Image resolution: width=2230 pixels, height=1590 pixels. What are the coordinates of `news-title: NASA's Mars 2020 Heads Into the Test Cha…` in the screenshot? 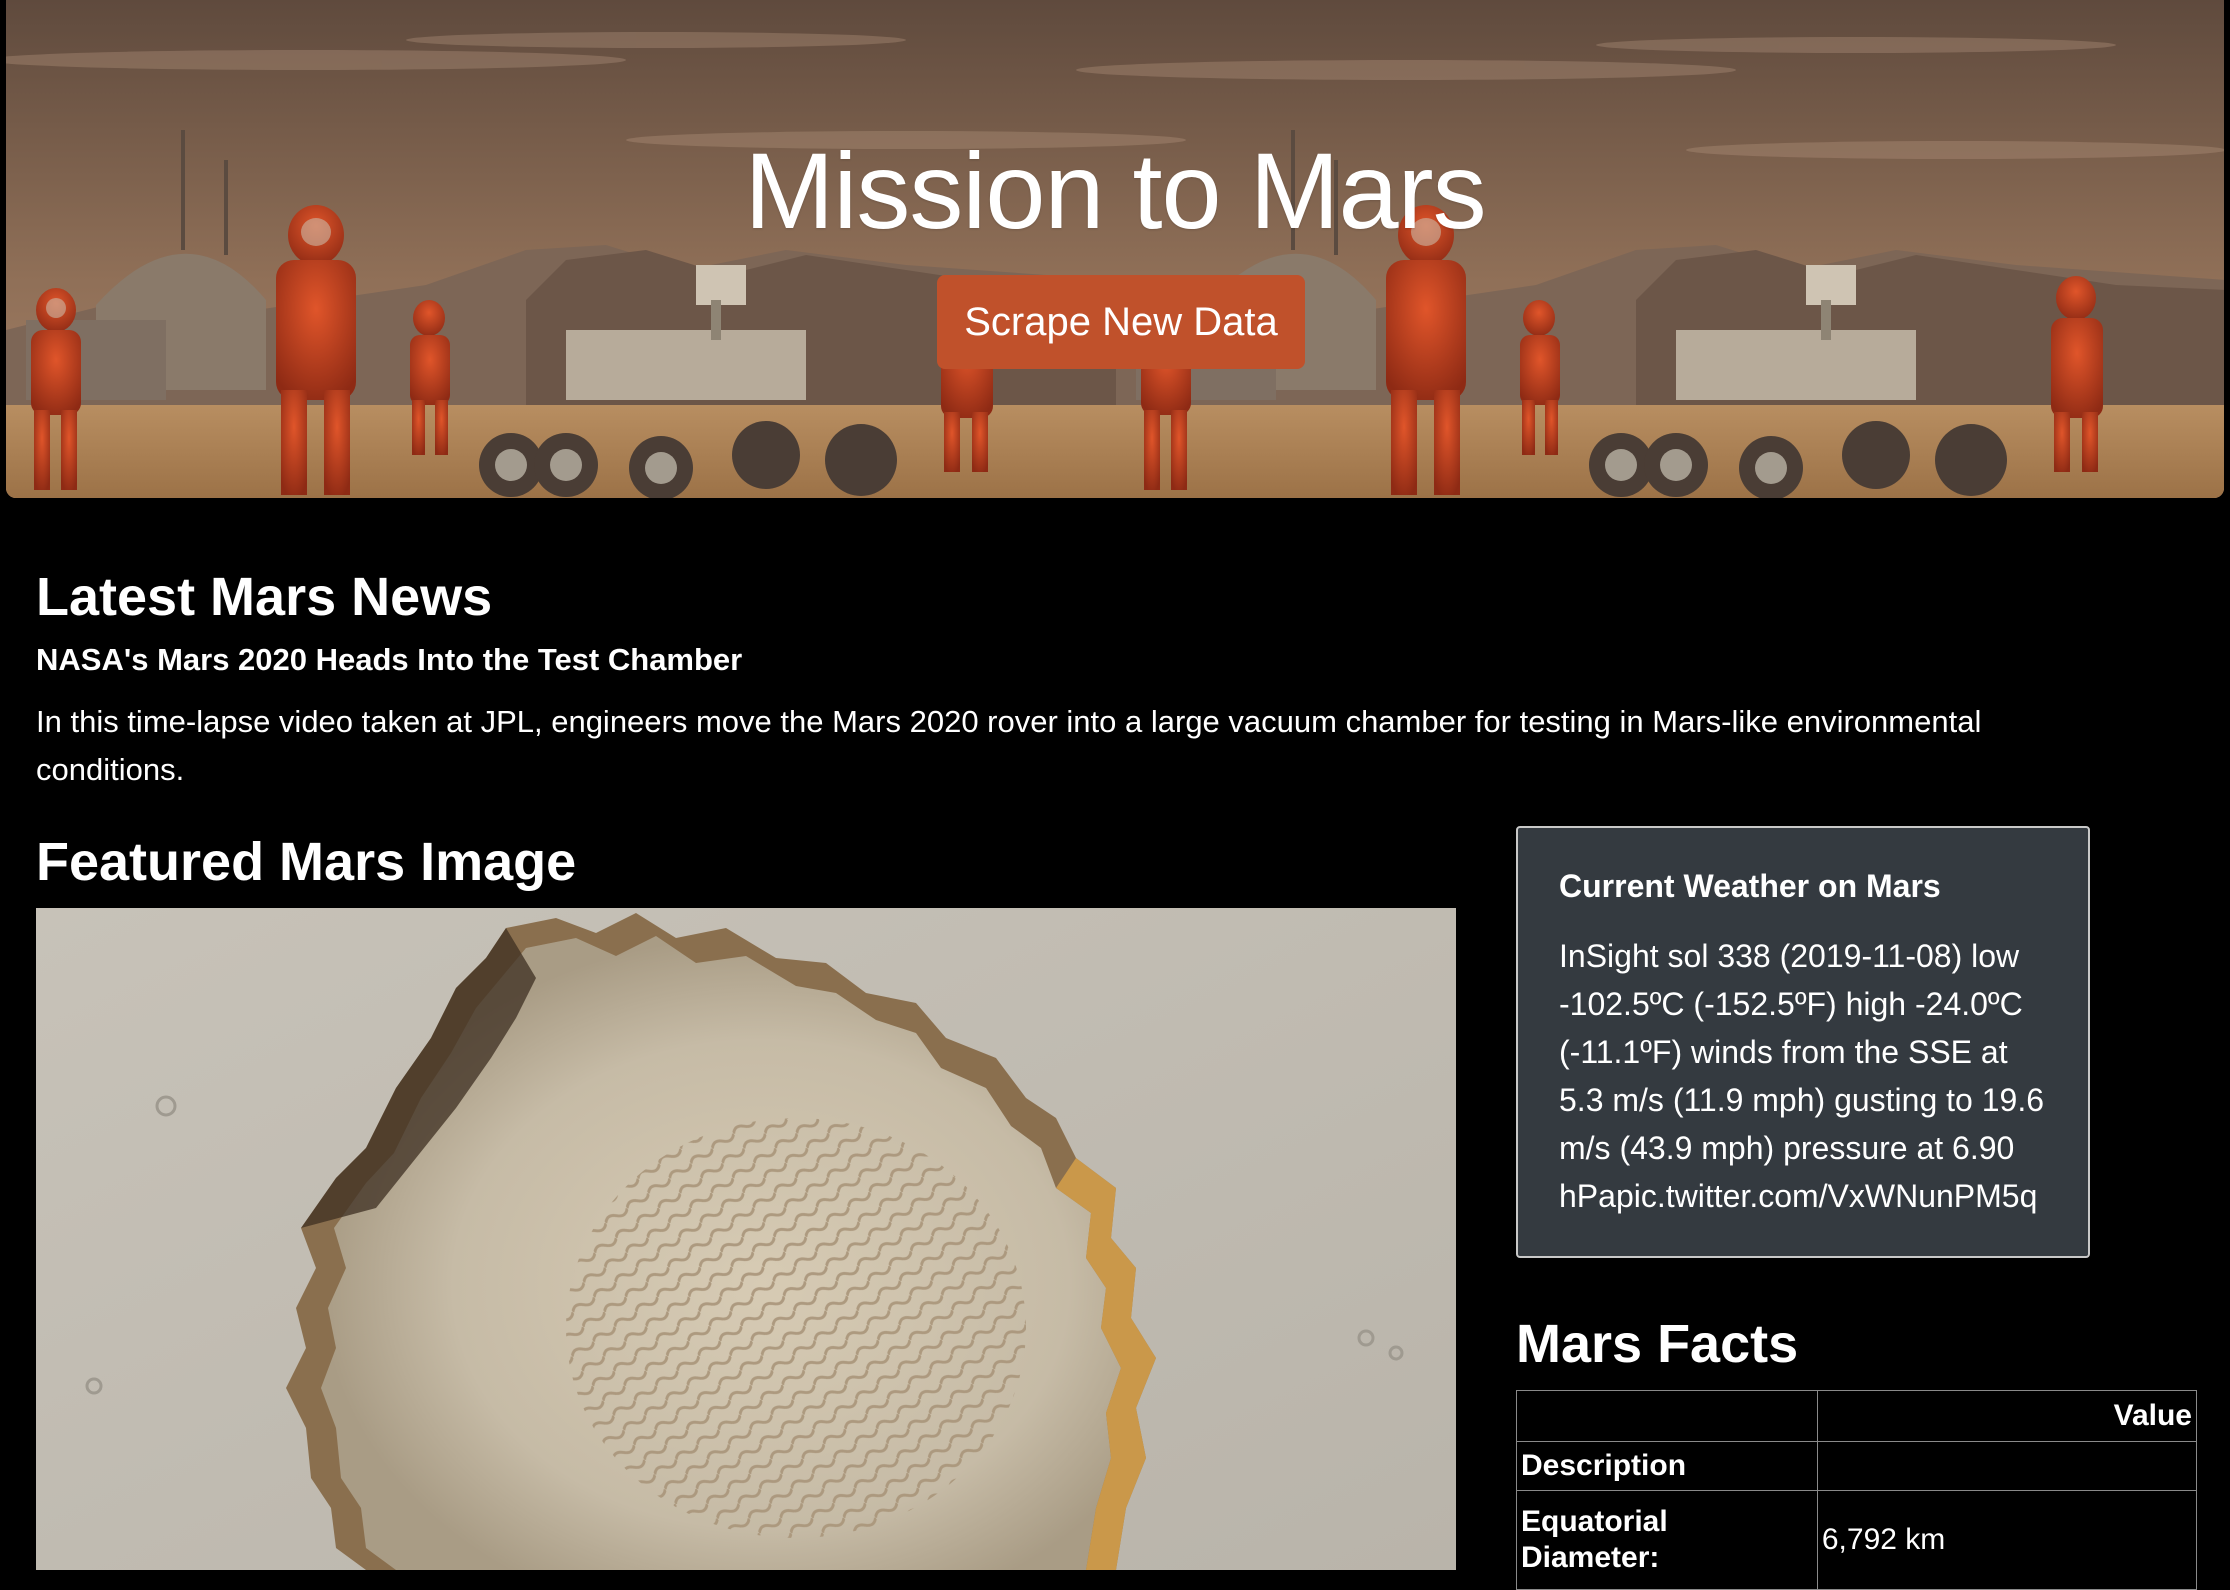 It's located at (389, 659).